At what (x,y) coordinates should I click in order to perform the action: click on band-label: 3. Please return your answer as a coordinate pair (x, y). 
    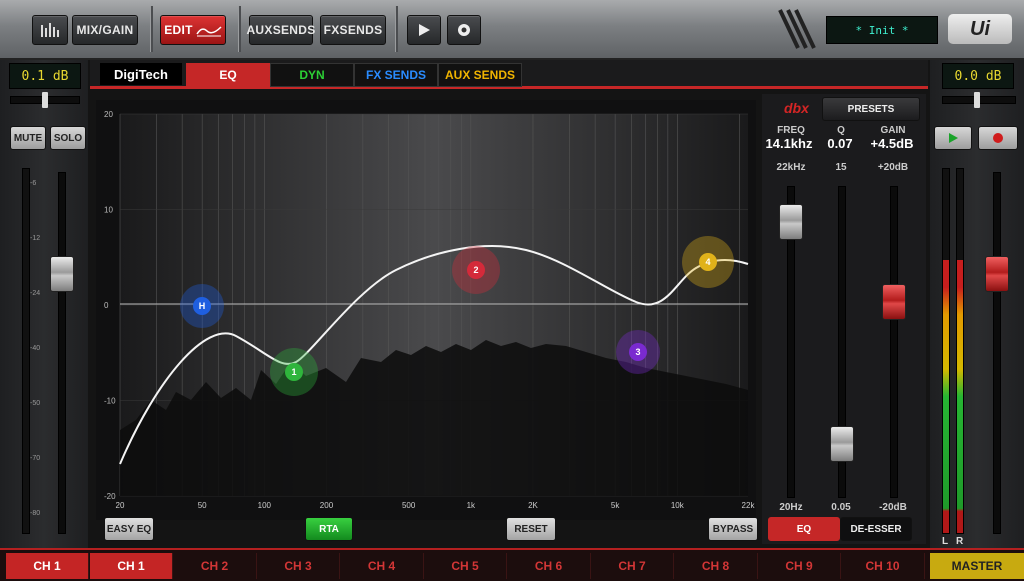
    Looking at the image, I should click on (637, 352).